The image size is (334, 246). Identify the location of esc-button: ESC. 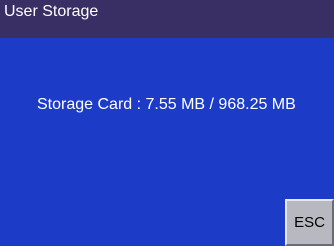
(309, 222).